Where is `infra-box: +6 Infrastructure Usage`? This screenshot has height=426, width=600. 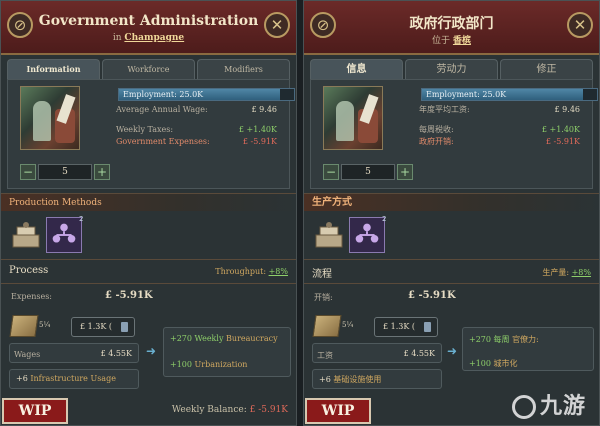
infra-box: +6 Infrastructure Usage is located at coordinates (74, 379).